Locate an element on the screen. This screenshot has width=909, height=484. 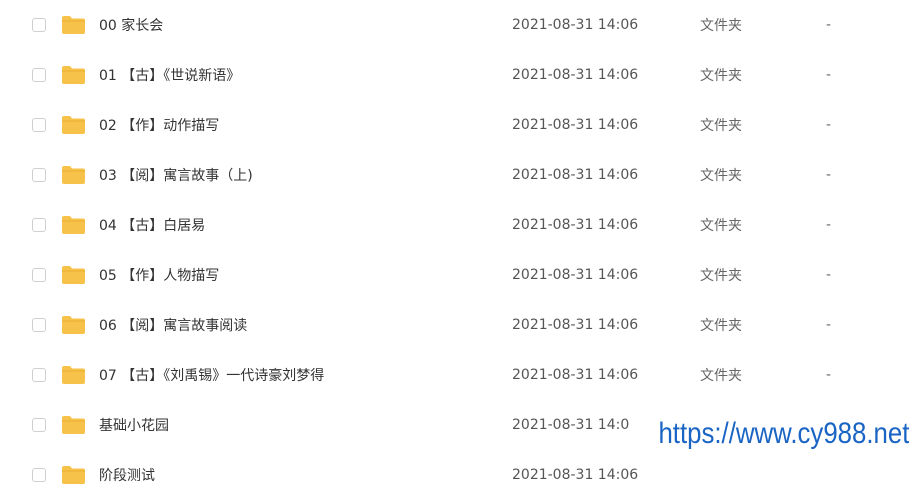
file-name: 06 【阅】寓言故事阅读 is located at coordinates (173, 325).